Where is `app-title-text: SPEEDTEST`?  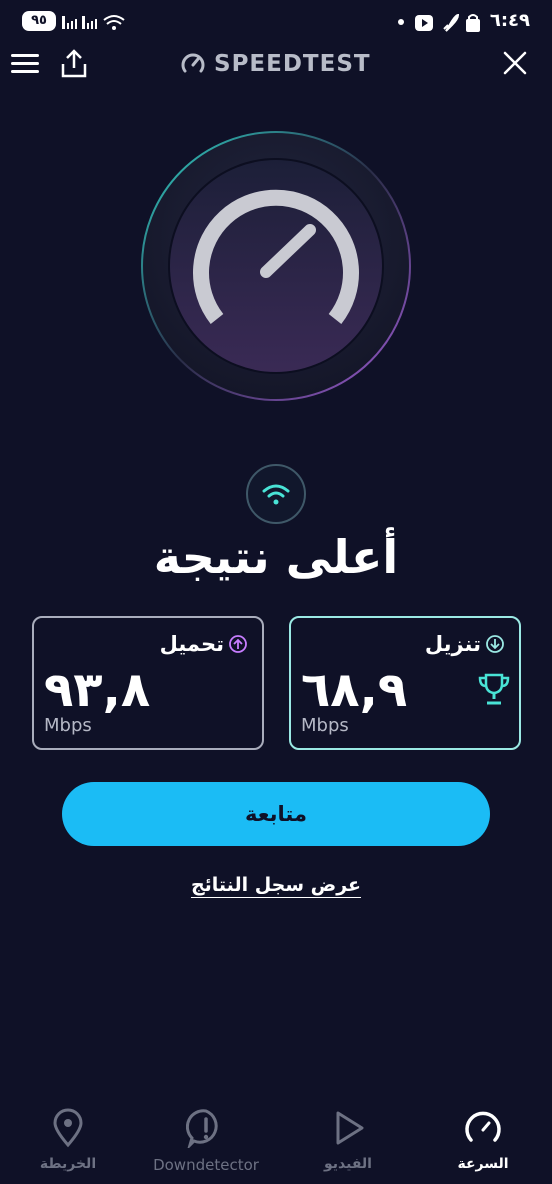
app-title-text: SPEEDTEST is located at coordinates (292, 64).